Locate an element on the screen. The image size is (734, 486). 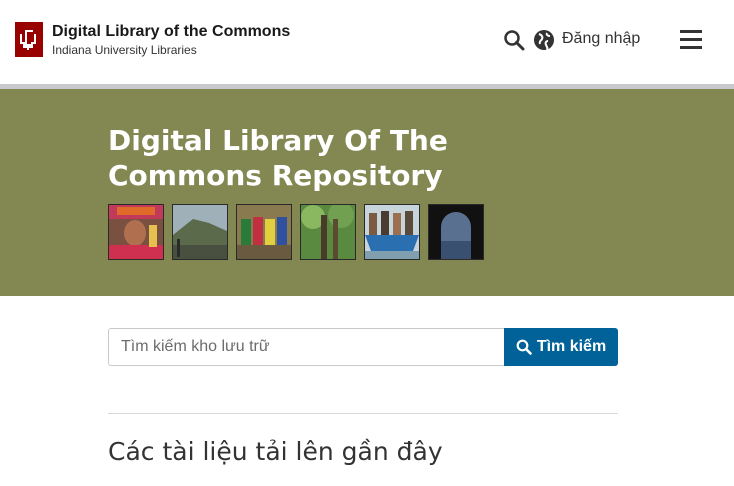
search-form: Tìm kiếm is located at coordinates (363, 347).